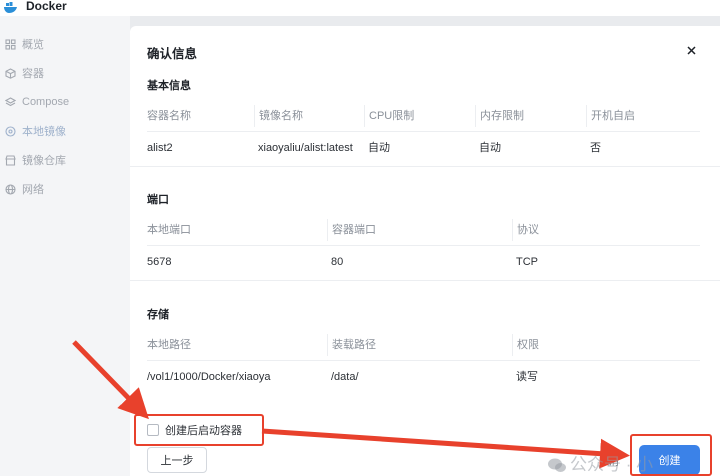 The height and width of the screenshot is (476, 720). I want to click on autostart-label: 创建后启动容器, so click(203, 431).